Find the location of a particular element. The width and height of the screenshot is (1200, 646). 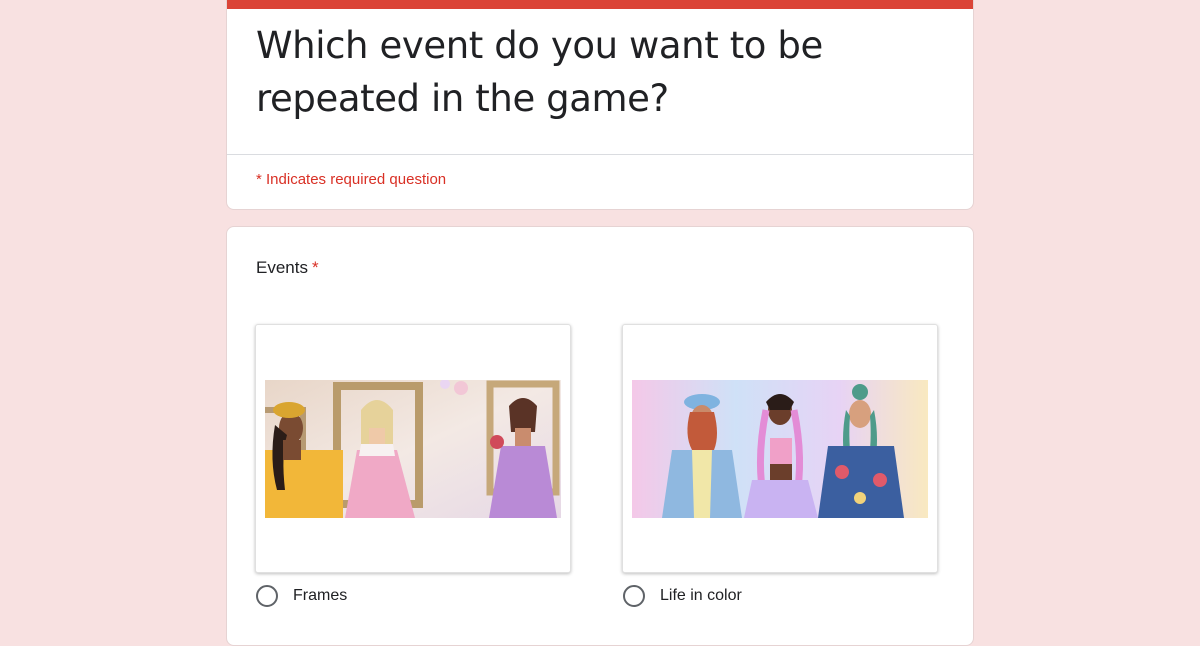

option-life-in-color: Life in color is located at coordinates (780, 465).